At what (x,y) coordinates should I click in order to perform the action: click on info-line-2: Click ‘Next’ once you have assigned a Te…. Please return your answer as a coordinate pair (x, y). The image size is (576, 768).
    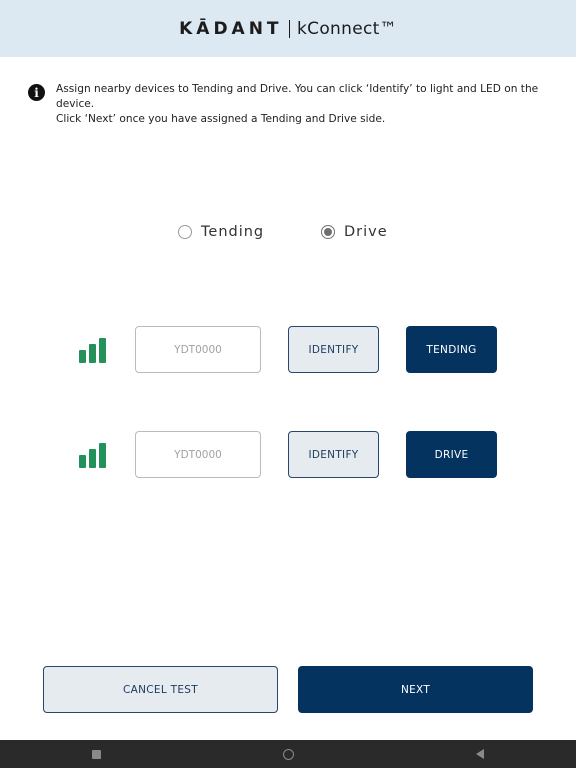
    Looking at the image, I should click on (221, 119).